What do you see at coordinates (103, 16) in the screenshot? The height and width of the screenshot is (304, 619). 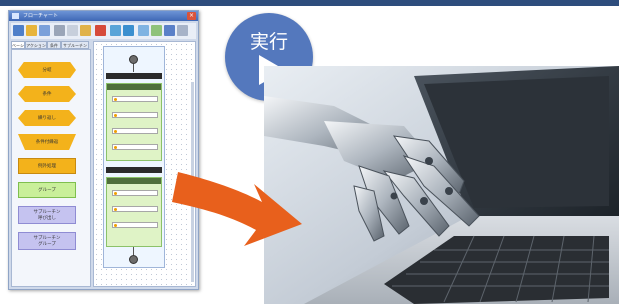 I see `title-bar: フローチャート ×` at bounding box center [103, 16].